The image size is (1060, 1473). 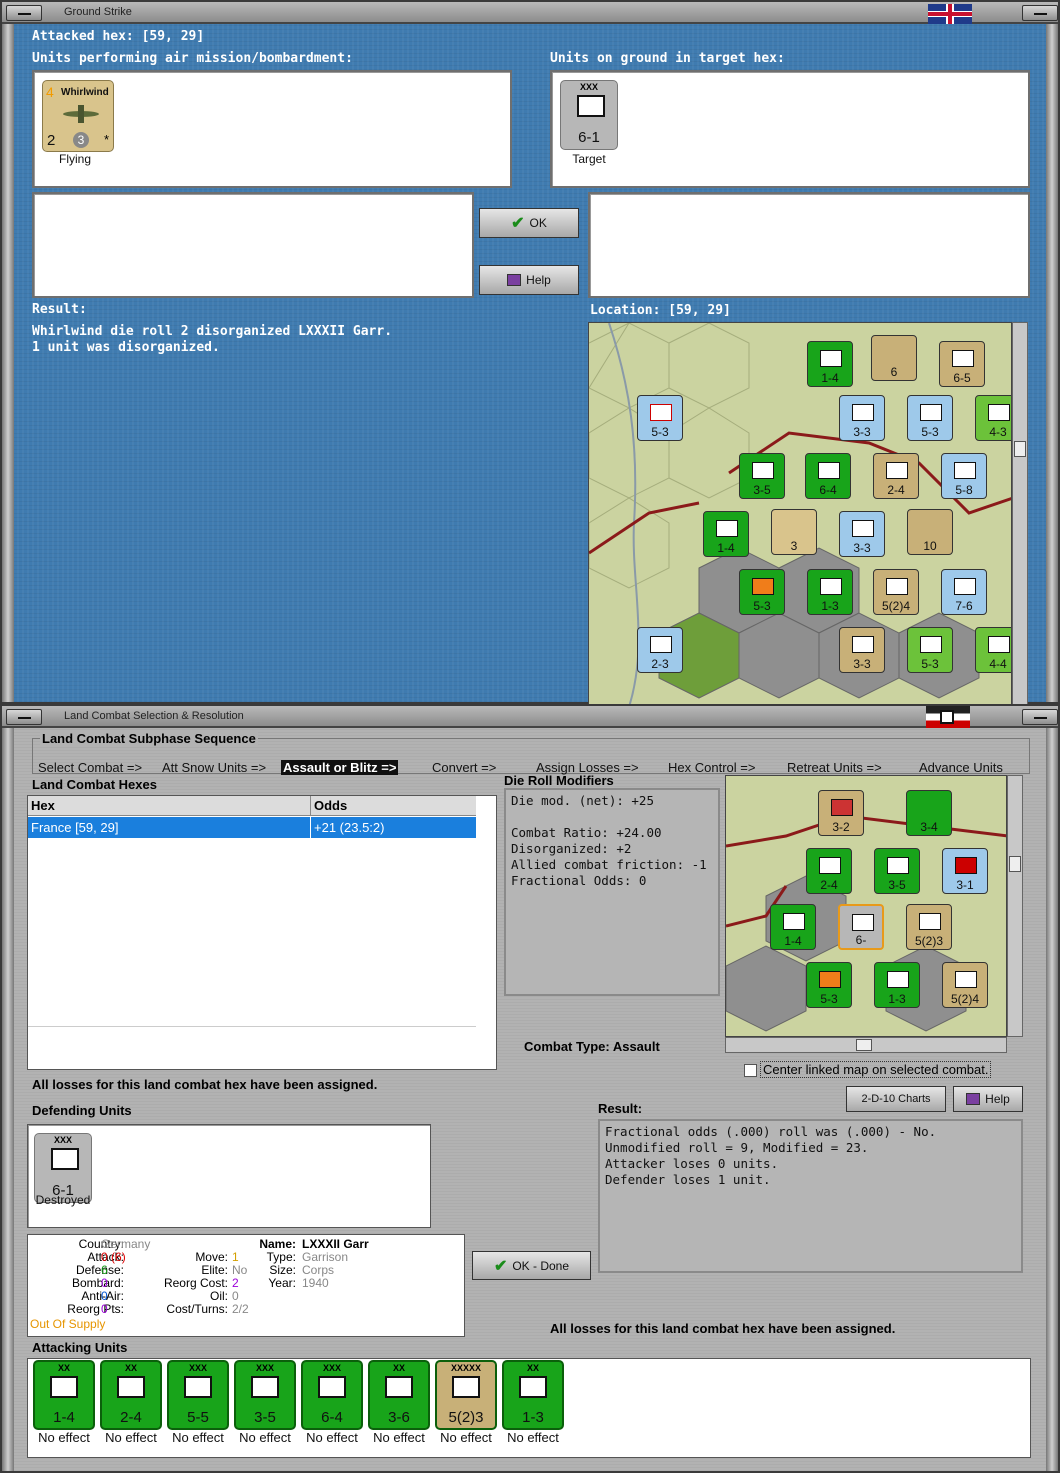 What do you see at coordinates (65, 1159) in the screenshot?
I see `garrison-symbol-icon` at bounding box center [65, 1159].